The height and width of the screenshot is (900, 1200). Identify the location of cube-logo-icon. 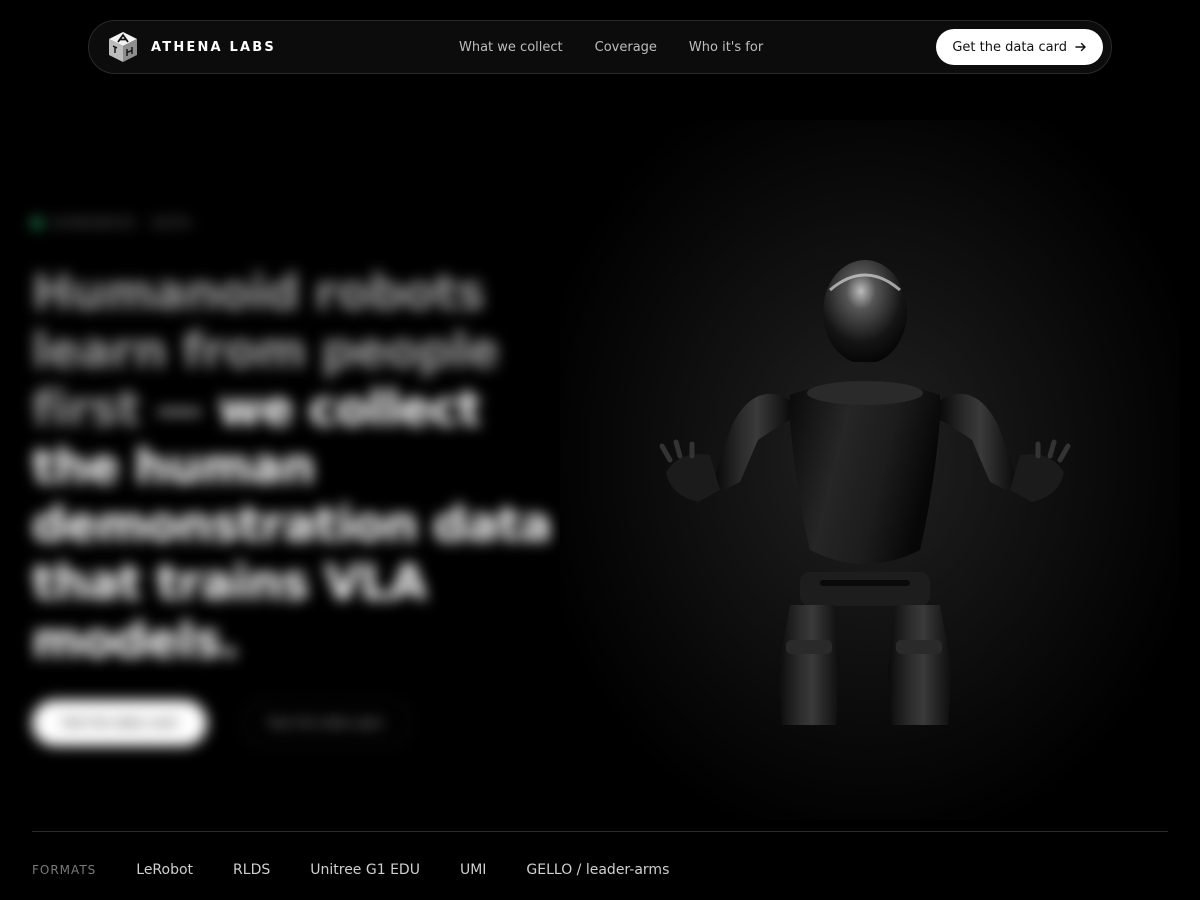
(123, 47).